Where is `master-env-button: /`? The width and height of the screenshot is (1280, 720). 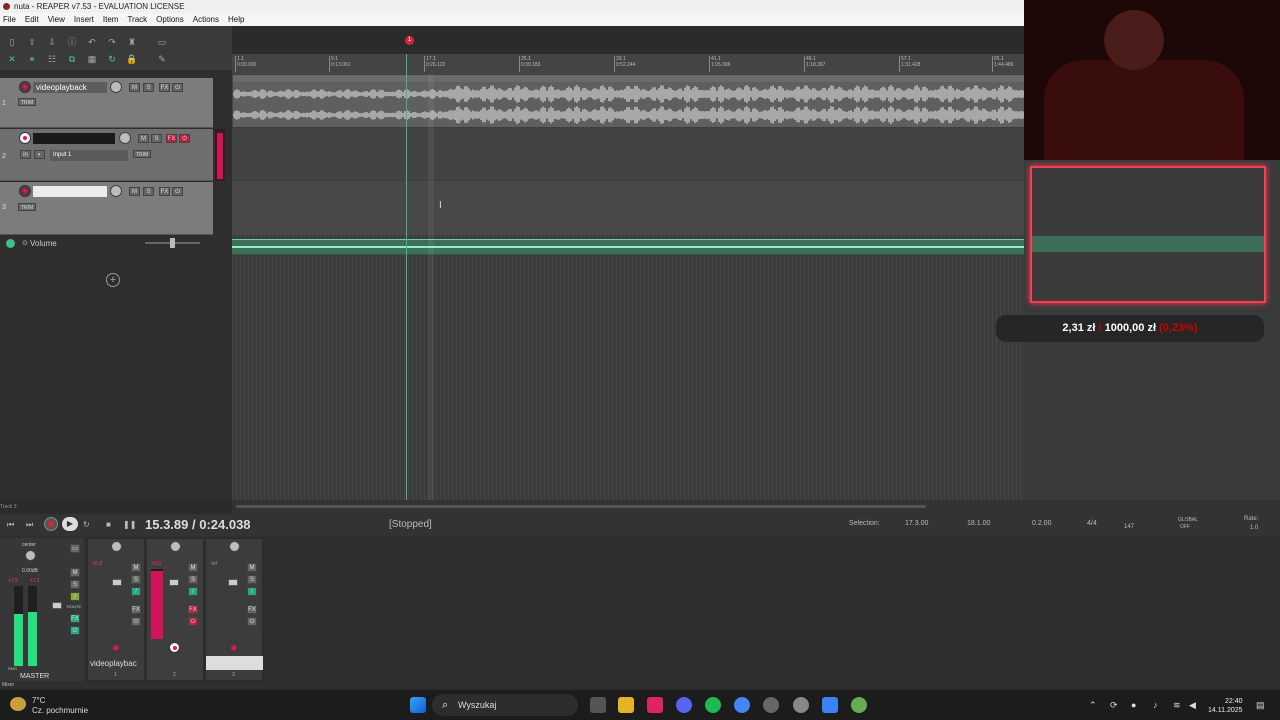
master-env-button: / is located at coordinates (75, 596).